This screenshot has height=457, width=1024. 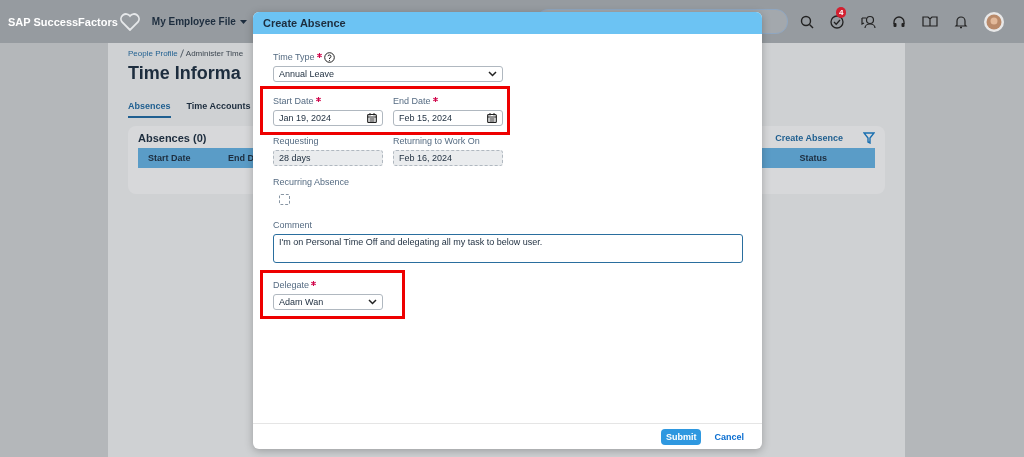 I want to click on field-label: Returning to Work On, so click(x=436, y=141).